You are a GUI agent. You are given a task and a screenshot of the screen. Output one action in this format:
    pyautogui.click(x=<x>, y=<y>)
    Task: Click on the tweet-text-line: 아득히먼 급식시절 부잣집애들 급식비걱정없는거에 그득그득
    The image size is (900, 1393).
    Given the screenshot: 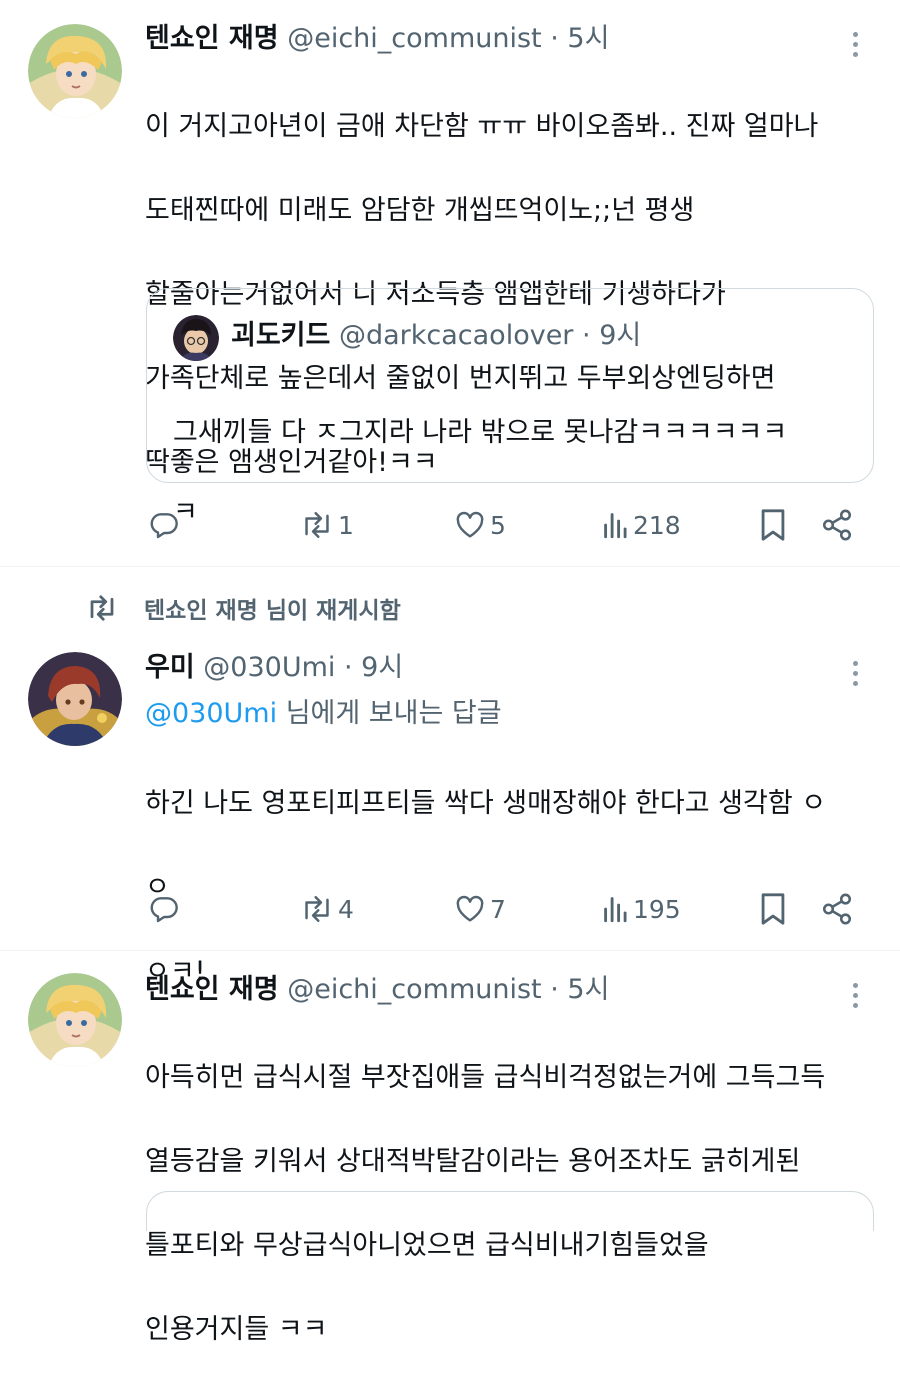 What is the action you would take?
    pyautogui.click(x=485, y=1077)
    